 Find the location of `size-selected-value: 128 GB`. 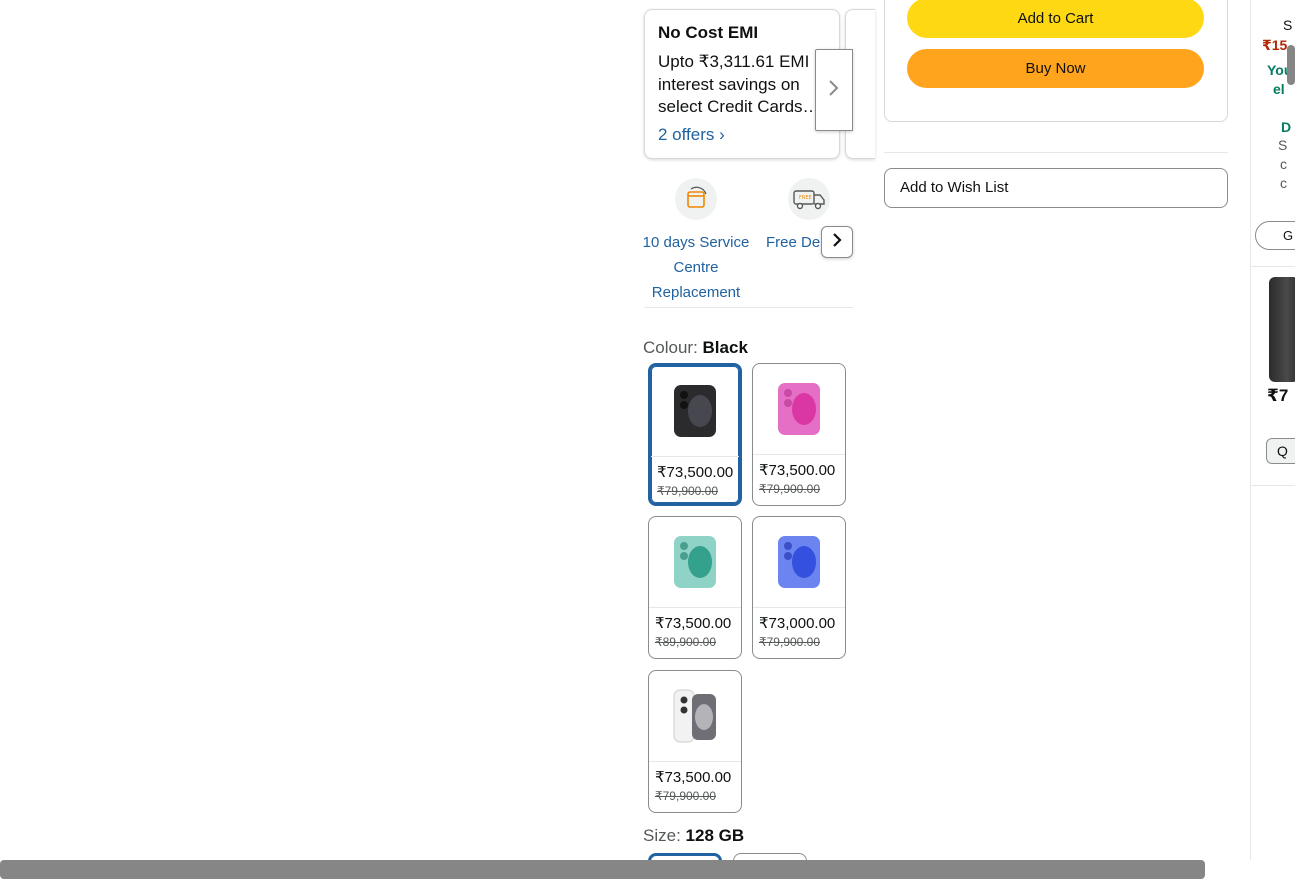

size-selected-value: 128 GB is located at coordinates (715, 835).